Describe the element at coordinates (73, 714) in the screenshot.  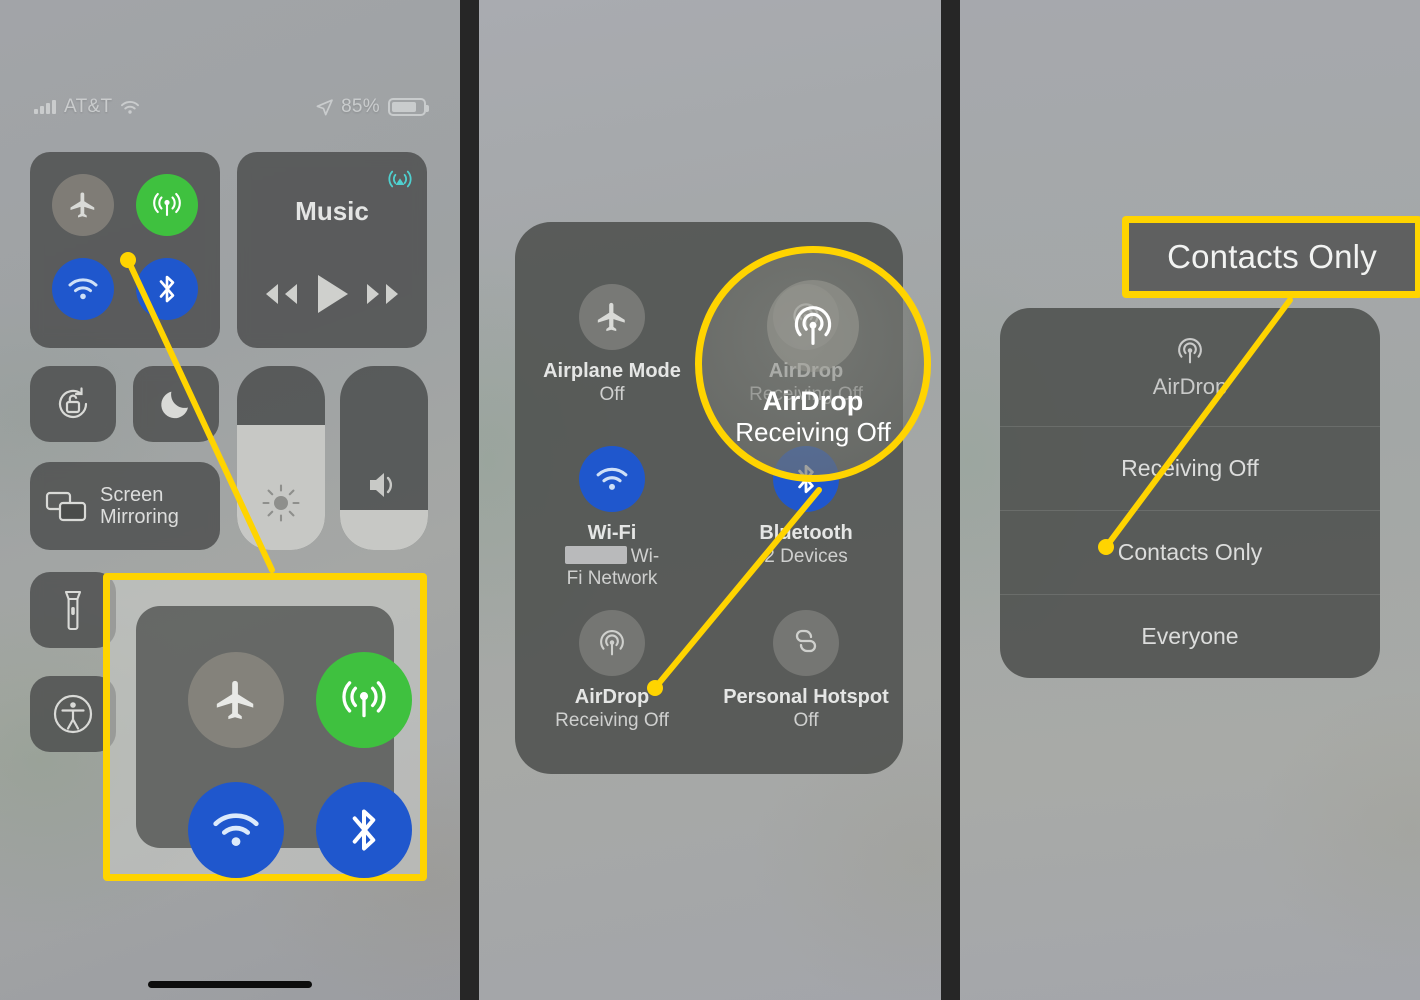
I see `accessibility-icon` at that location.